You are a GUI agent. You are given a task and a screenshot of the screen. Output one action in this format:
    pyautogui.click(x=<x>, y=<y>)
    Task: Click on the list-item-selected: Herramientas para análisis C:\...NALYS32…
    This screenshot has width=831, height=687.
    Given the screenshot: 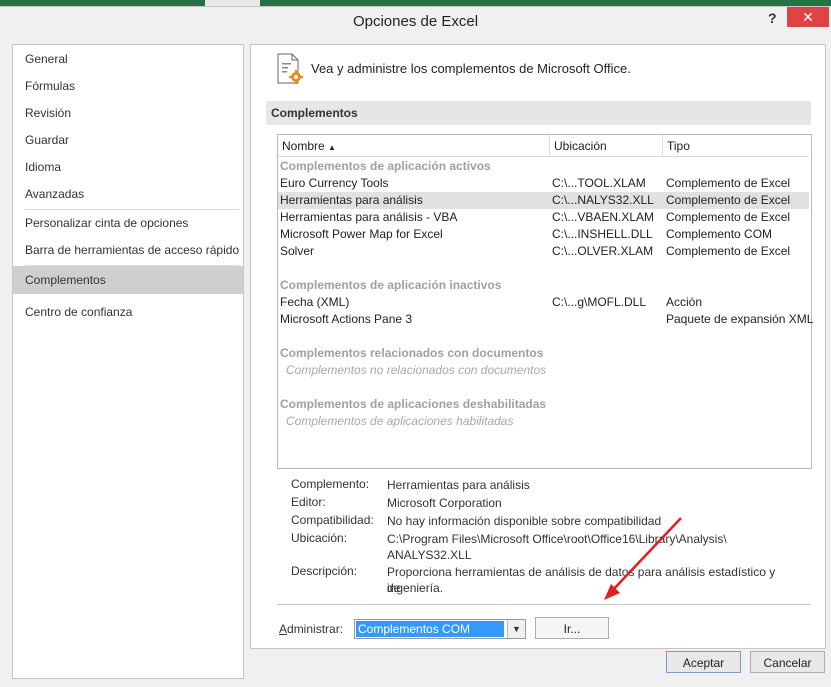 What is the action you would take?
    pyautogui.click(x=543, y=200)
    